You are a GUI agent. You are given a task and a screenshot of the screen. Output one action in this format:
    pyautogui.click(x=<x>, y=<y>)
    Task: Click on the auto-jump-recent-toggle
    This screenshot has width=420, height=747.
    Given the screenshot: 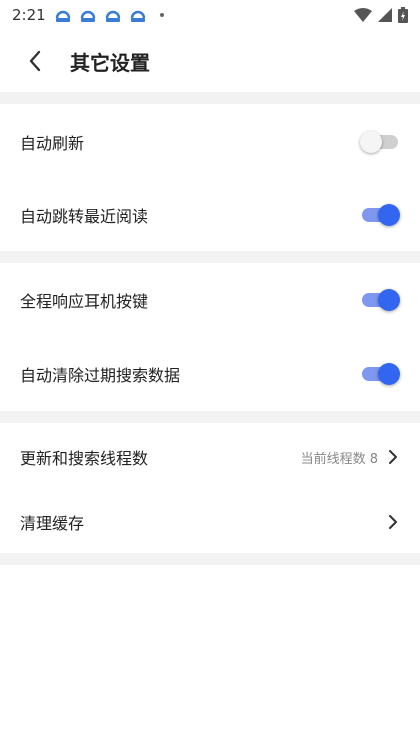 What is the action you would take?
    pyautogui.click(x=380, y=215)
    